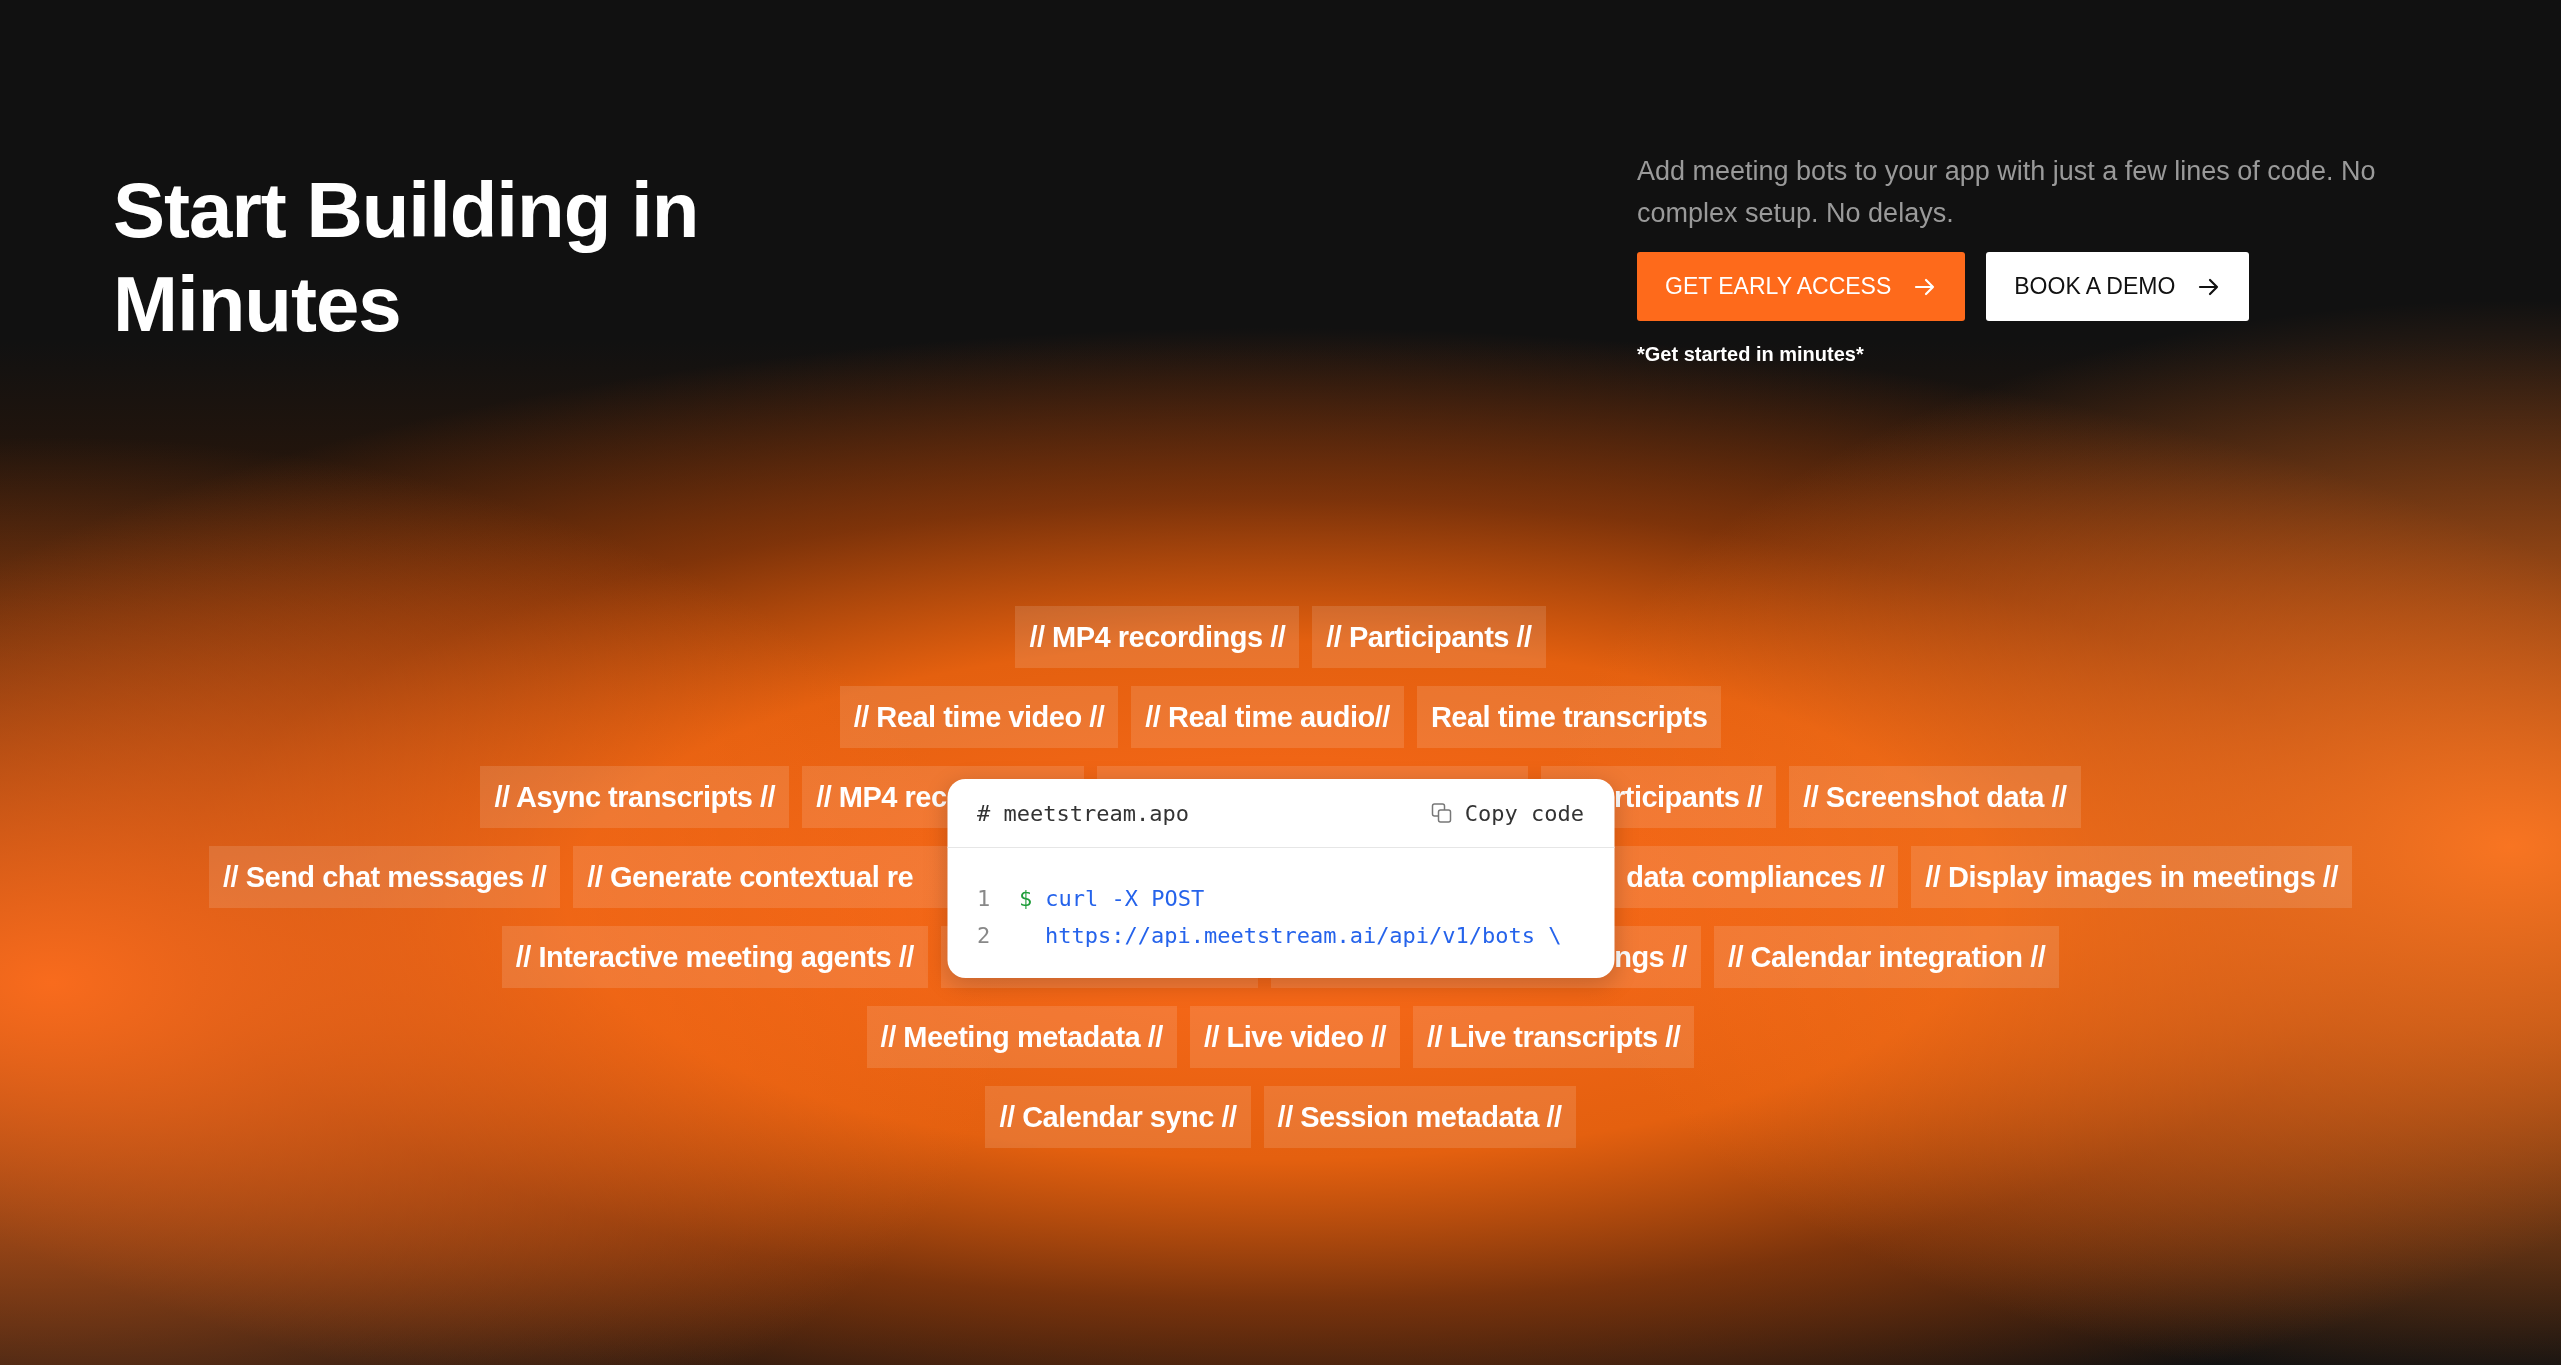 The height and width of the screenshot is (1365, 2561). Describe the element at coordinates (1021, 1037) in the screenshot. I see `feature-tag: // Meeting metadata //` at that location.